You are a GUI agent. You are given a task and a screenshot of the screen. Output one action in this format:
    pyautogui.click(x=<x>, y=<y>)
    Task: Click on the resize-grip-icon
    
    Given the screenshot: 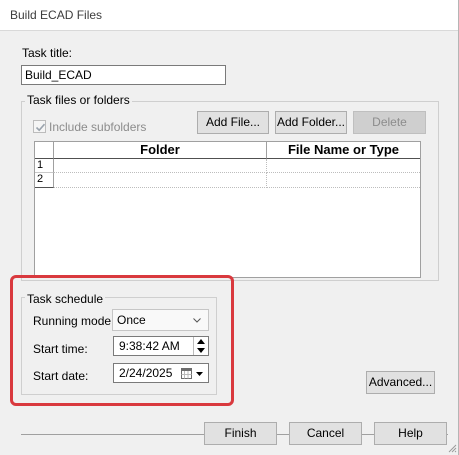 What is the action you would take?
    pyautogui.click(x=452, y=448)
    